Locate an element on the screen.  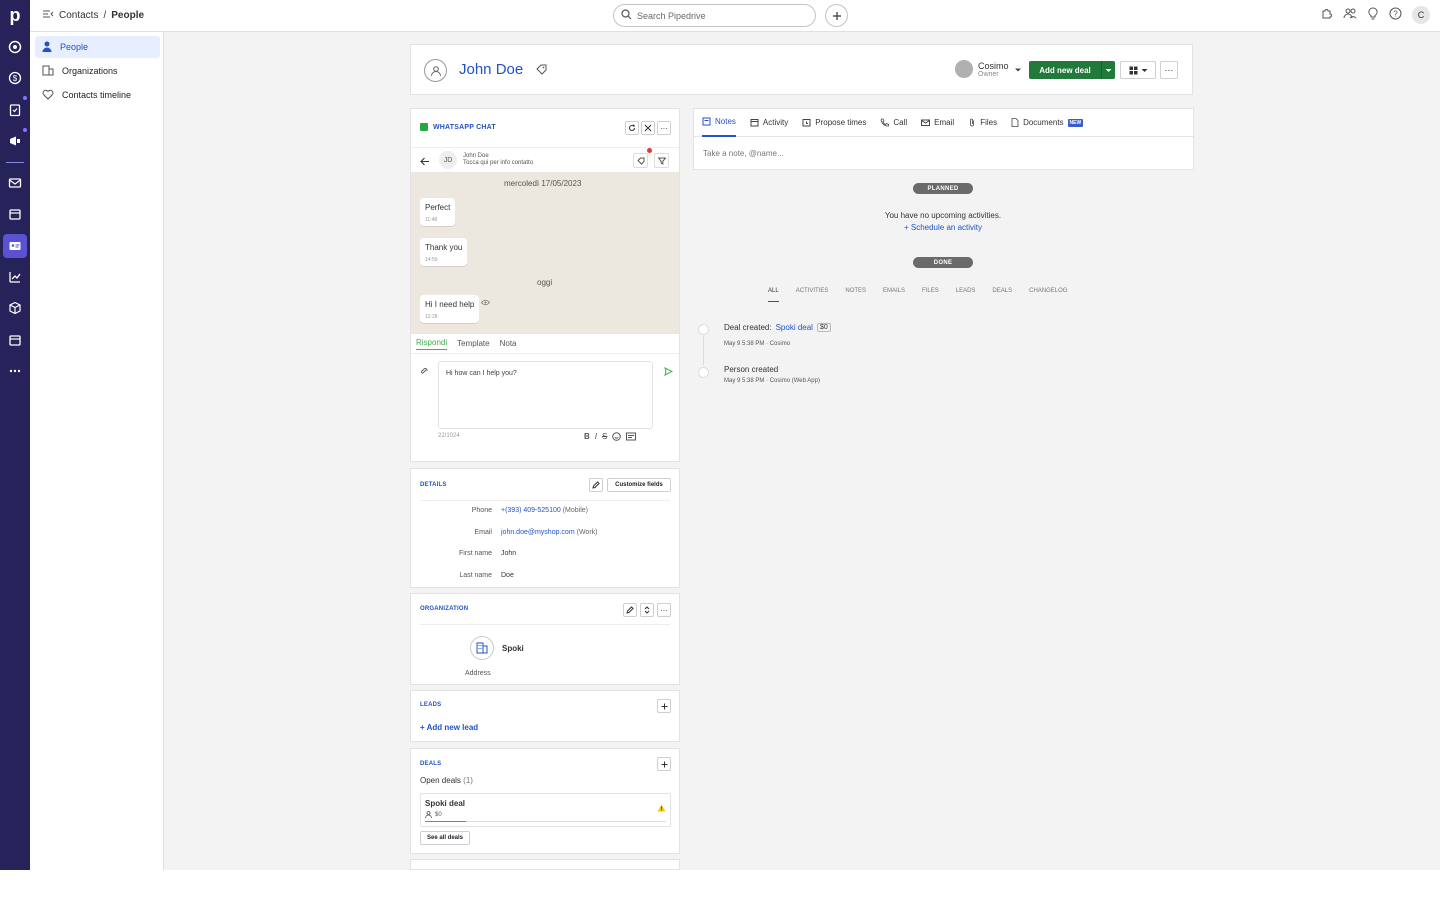
tab-rispondi: Rispondi is located at coordinates (432, 344).